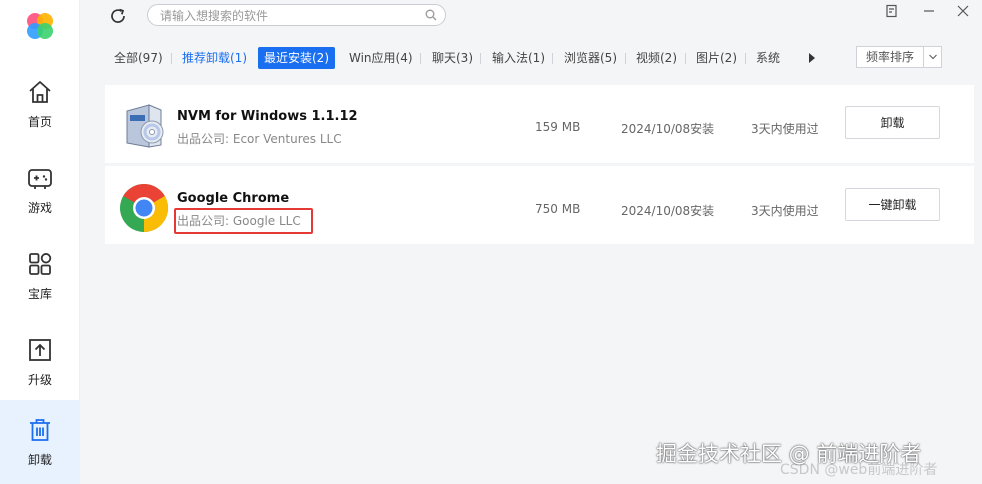 This screenshot has height=484, width=982. I want to click on tab-browser: 浏览器(5), so click(590, 58).